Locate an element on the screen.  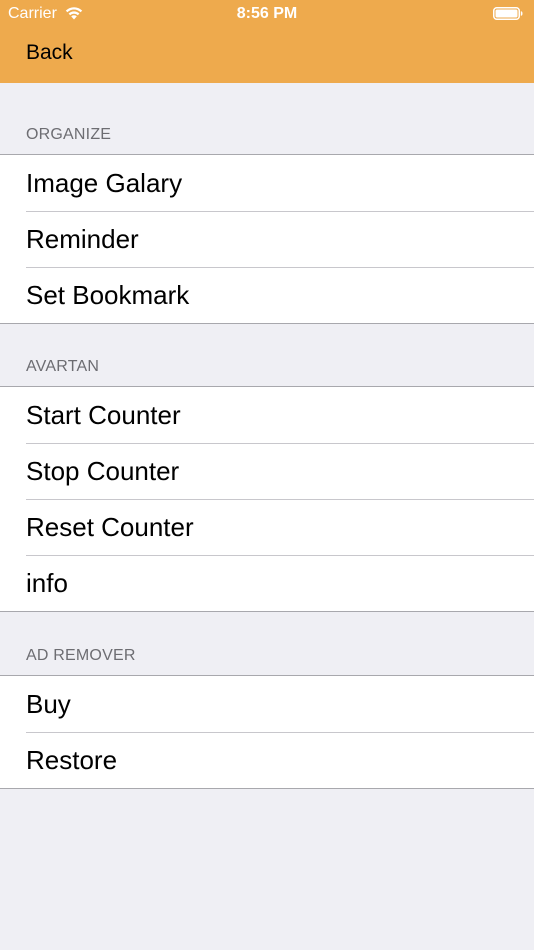
settings-group-ad-remover: Buy Restore is located at coordinates (267, 732).